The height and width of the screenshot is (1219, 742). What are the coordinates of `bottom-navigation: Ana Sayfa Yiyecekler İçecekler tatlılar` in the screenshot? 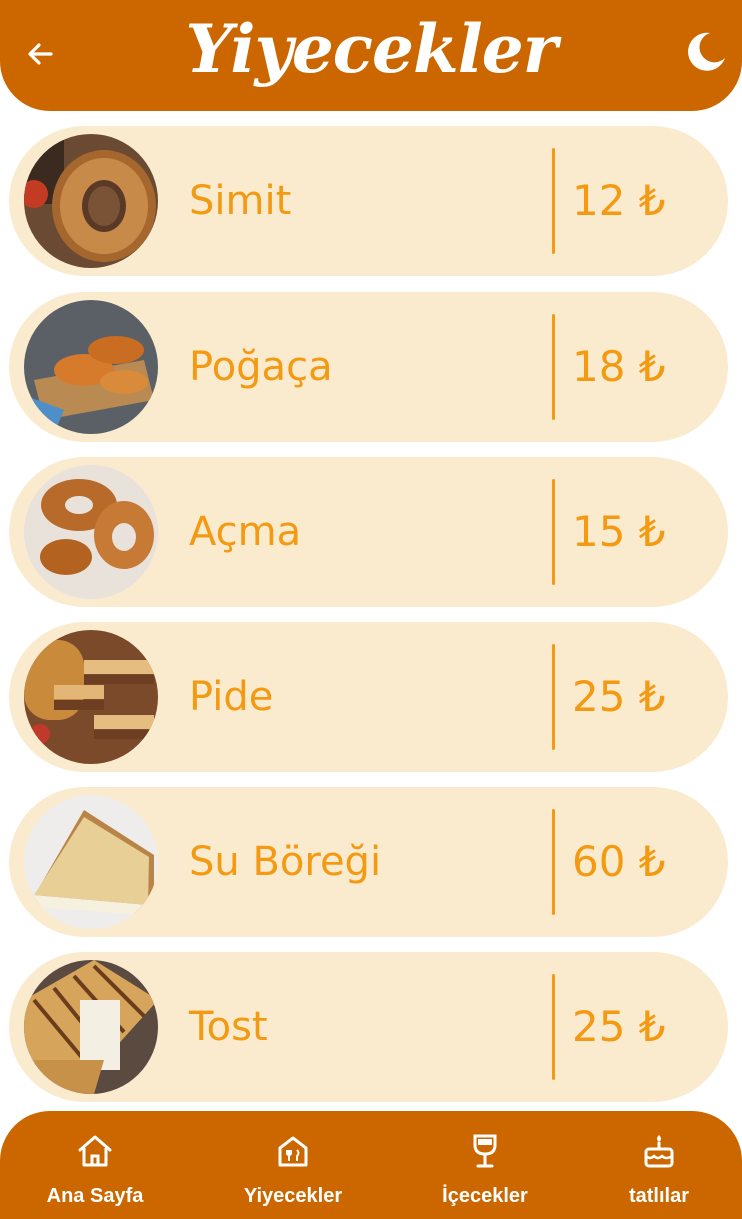 It's located at (371, 1165).